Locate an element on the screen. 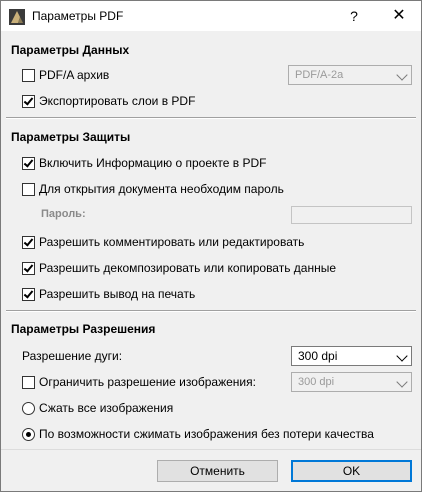 The height and width of the screenshot is (492, 422). title-bar: Параметры PDF ? ✕ is located at coordinates (211, 16).